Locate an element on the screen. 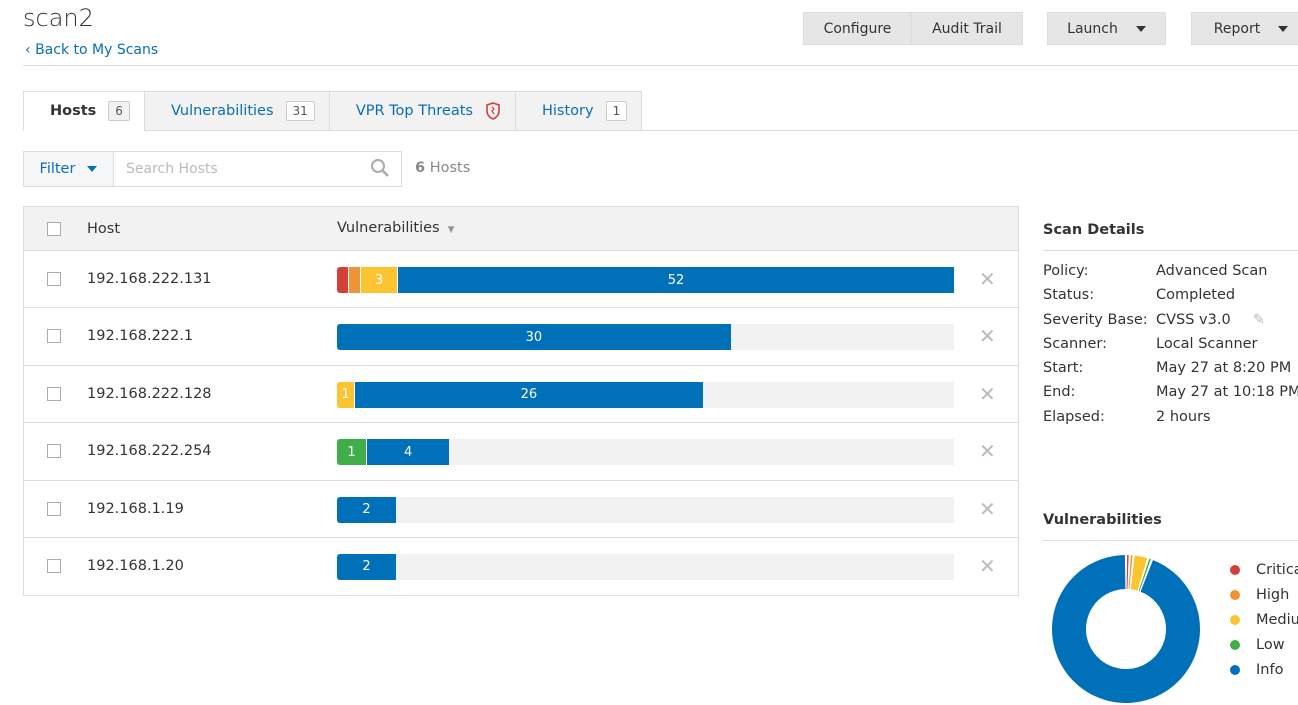 Image resolution: width=1298 pixels, height=705 pixels. tab-hosts: Hosts 6 is located at coordinates (84, 111).